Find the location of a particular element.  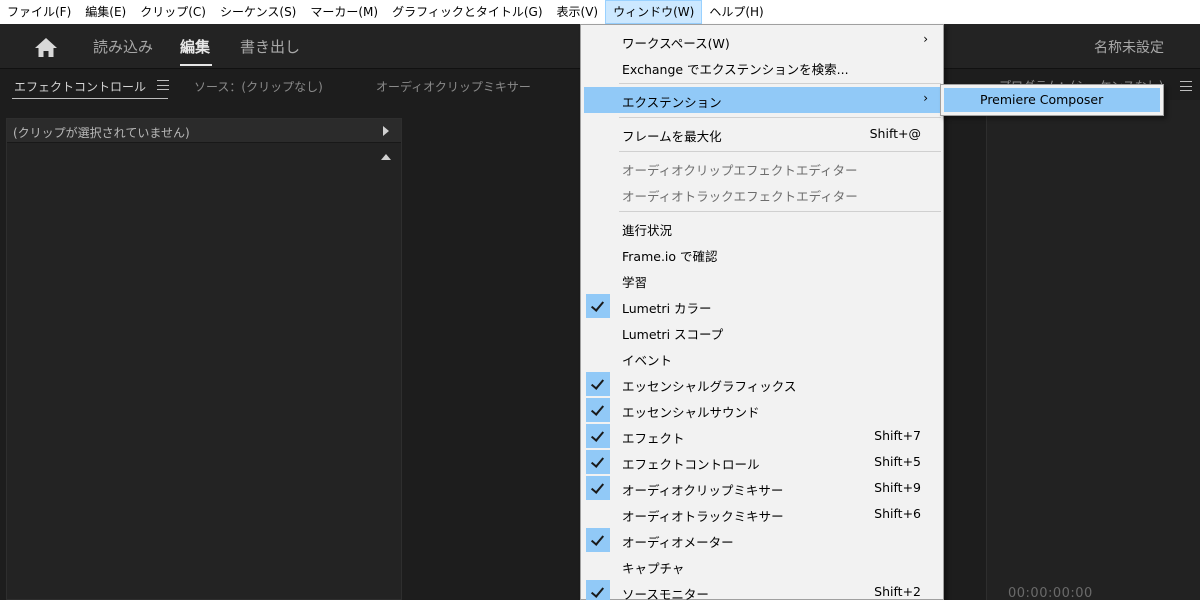

menu-item-label: ソースモニター is located at coordinates (665, 593).